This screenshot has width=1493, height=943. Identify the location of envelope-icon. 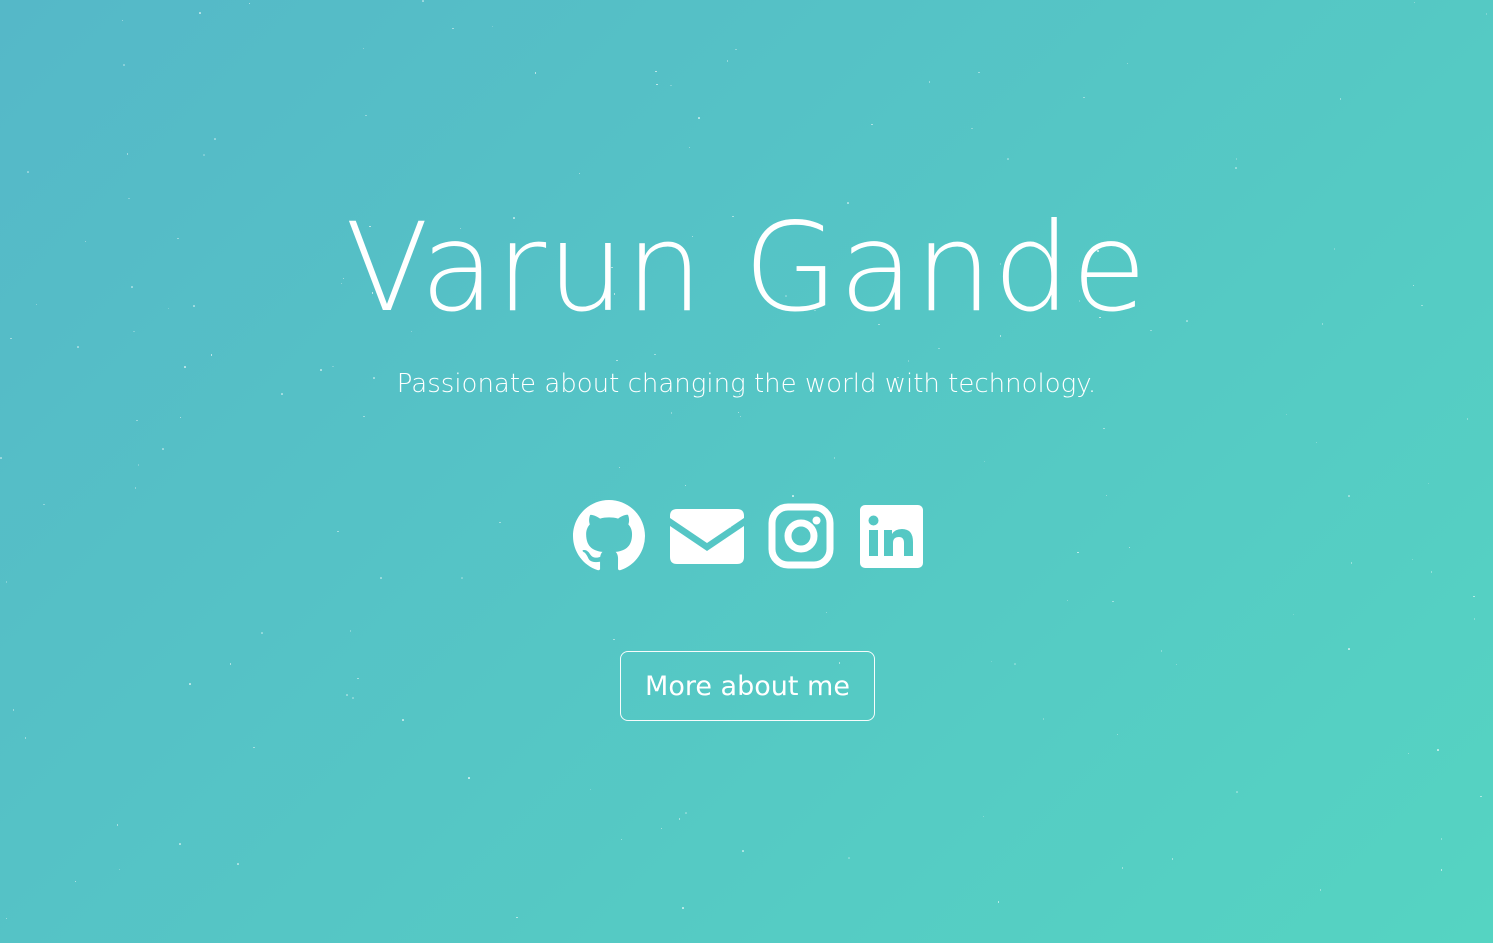
(707, 536).